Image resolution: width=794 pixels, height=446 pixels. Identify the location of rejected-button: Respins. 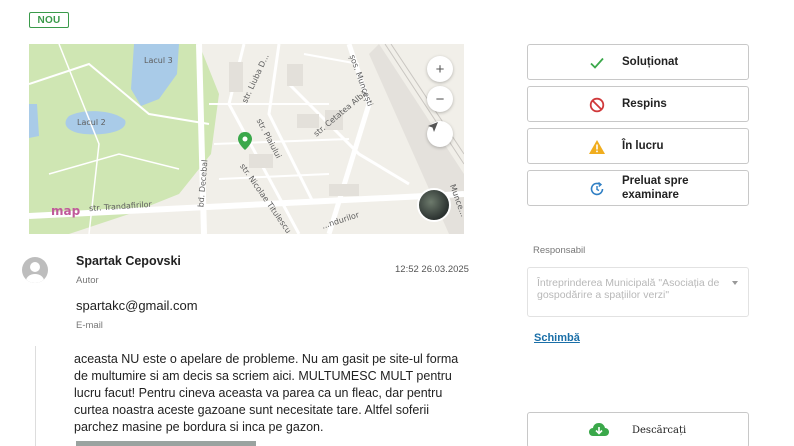
(638, 104).